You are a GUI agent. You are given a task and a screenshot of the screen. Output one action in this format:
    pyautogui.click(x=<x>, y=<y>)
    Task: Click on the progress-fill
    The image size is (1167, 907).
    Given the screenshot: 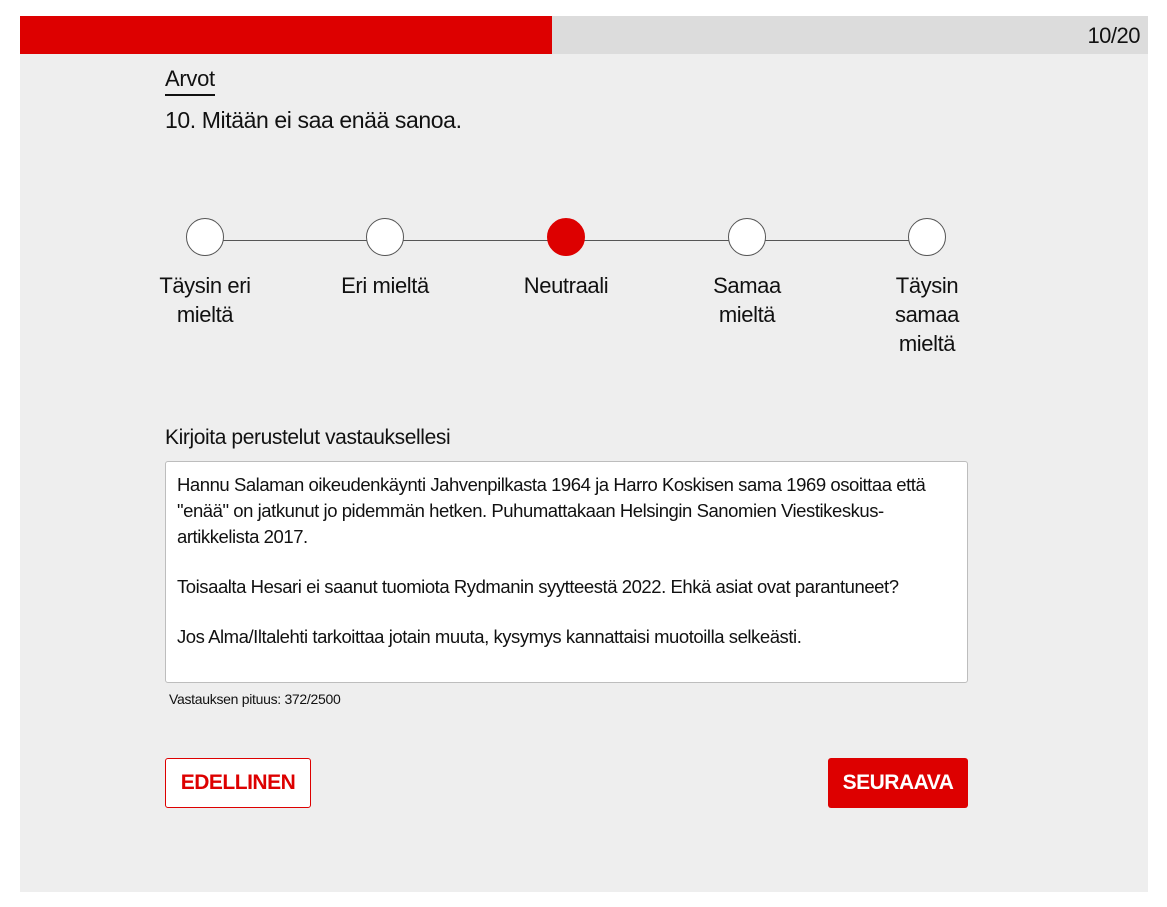 What is the action you would take?
    pyautogui.click(x=286, y=35)
    